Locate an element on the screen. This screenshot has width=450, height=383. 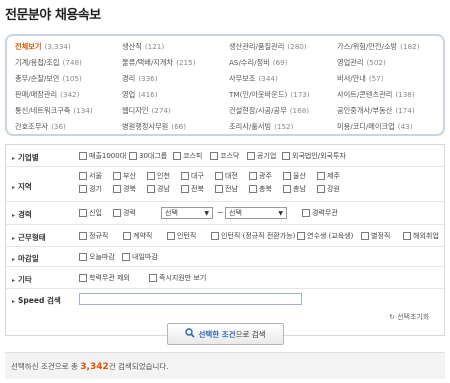
employment-option: 연수생 (교육생) is located at coordinates (325, 236).